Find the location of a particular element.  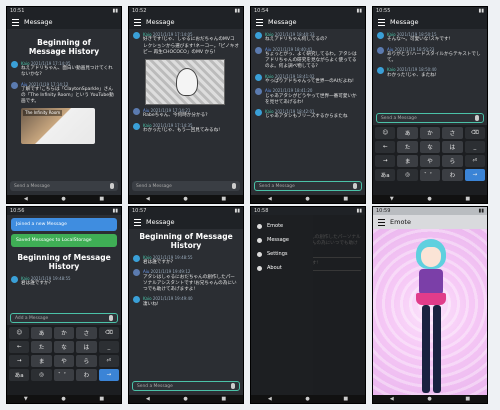

drawer-item-about: About is located at coordinates (282, 268).